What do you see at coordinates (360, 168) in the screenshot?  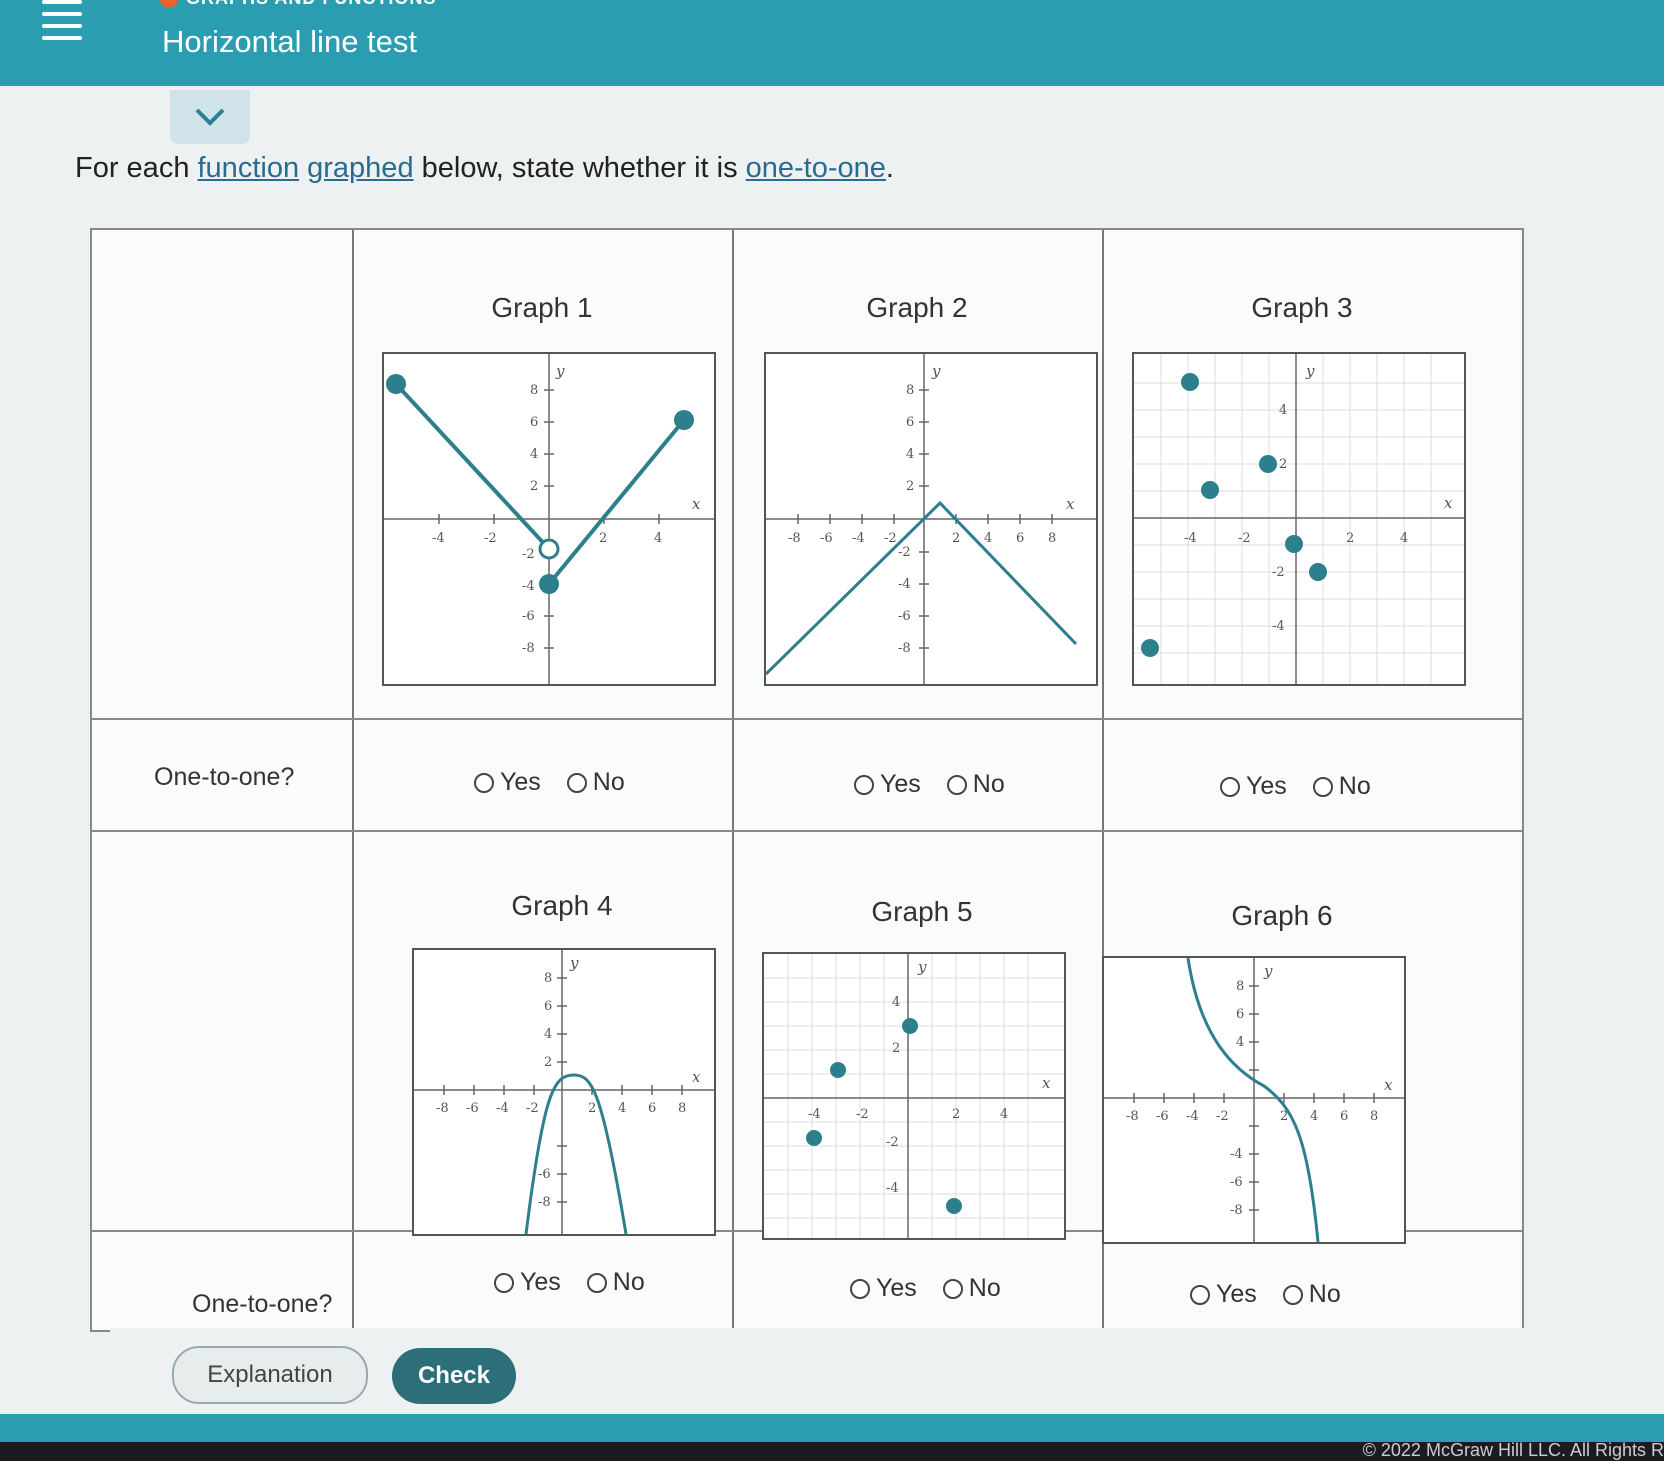 I see `link-graphed: graphed` at bounding box center [360, 168].